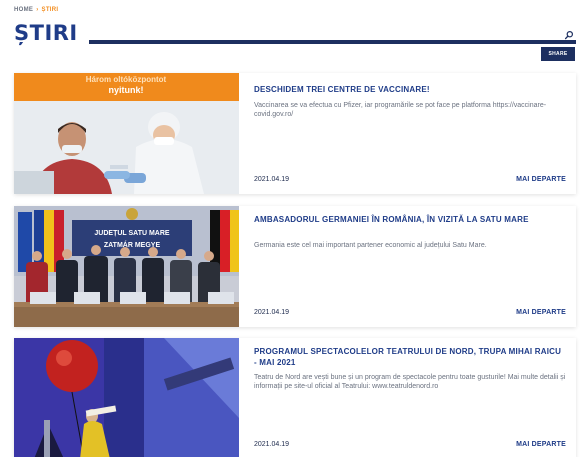  Describe the element at coordinates (126, 133) in the screenshot. I see `article-image-vaccination: Három oltóközpontot nyitunk!` at that location.